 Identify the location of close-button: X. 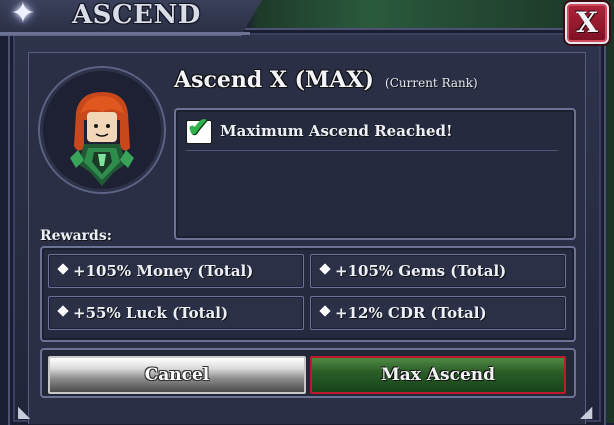
(587, 23).